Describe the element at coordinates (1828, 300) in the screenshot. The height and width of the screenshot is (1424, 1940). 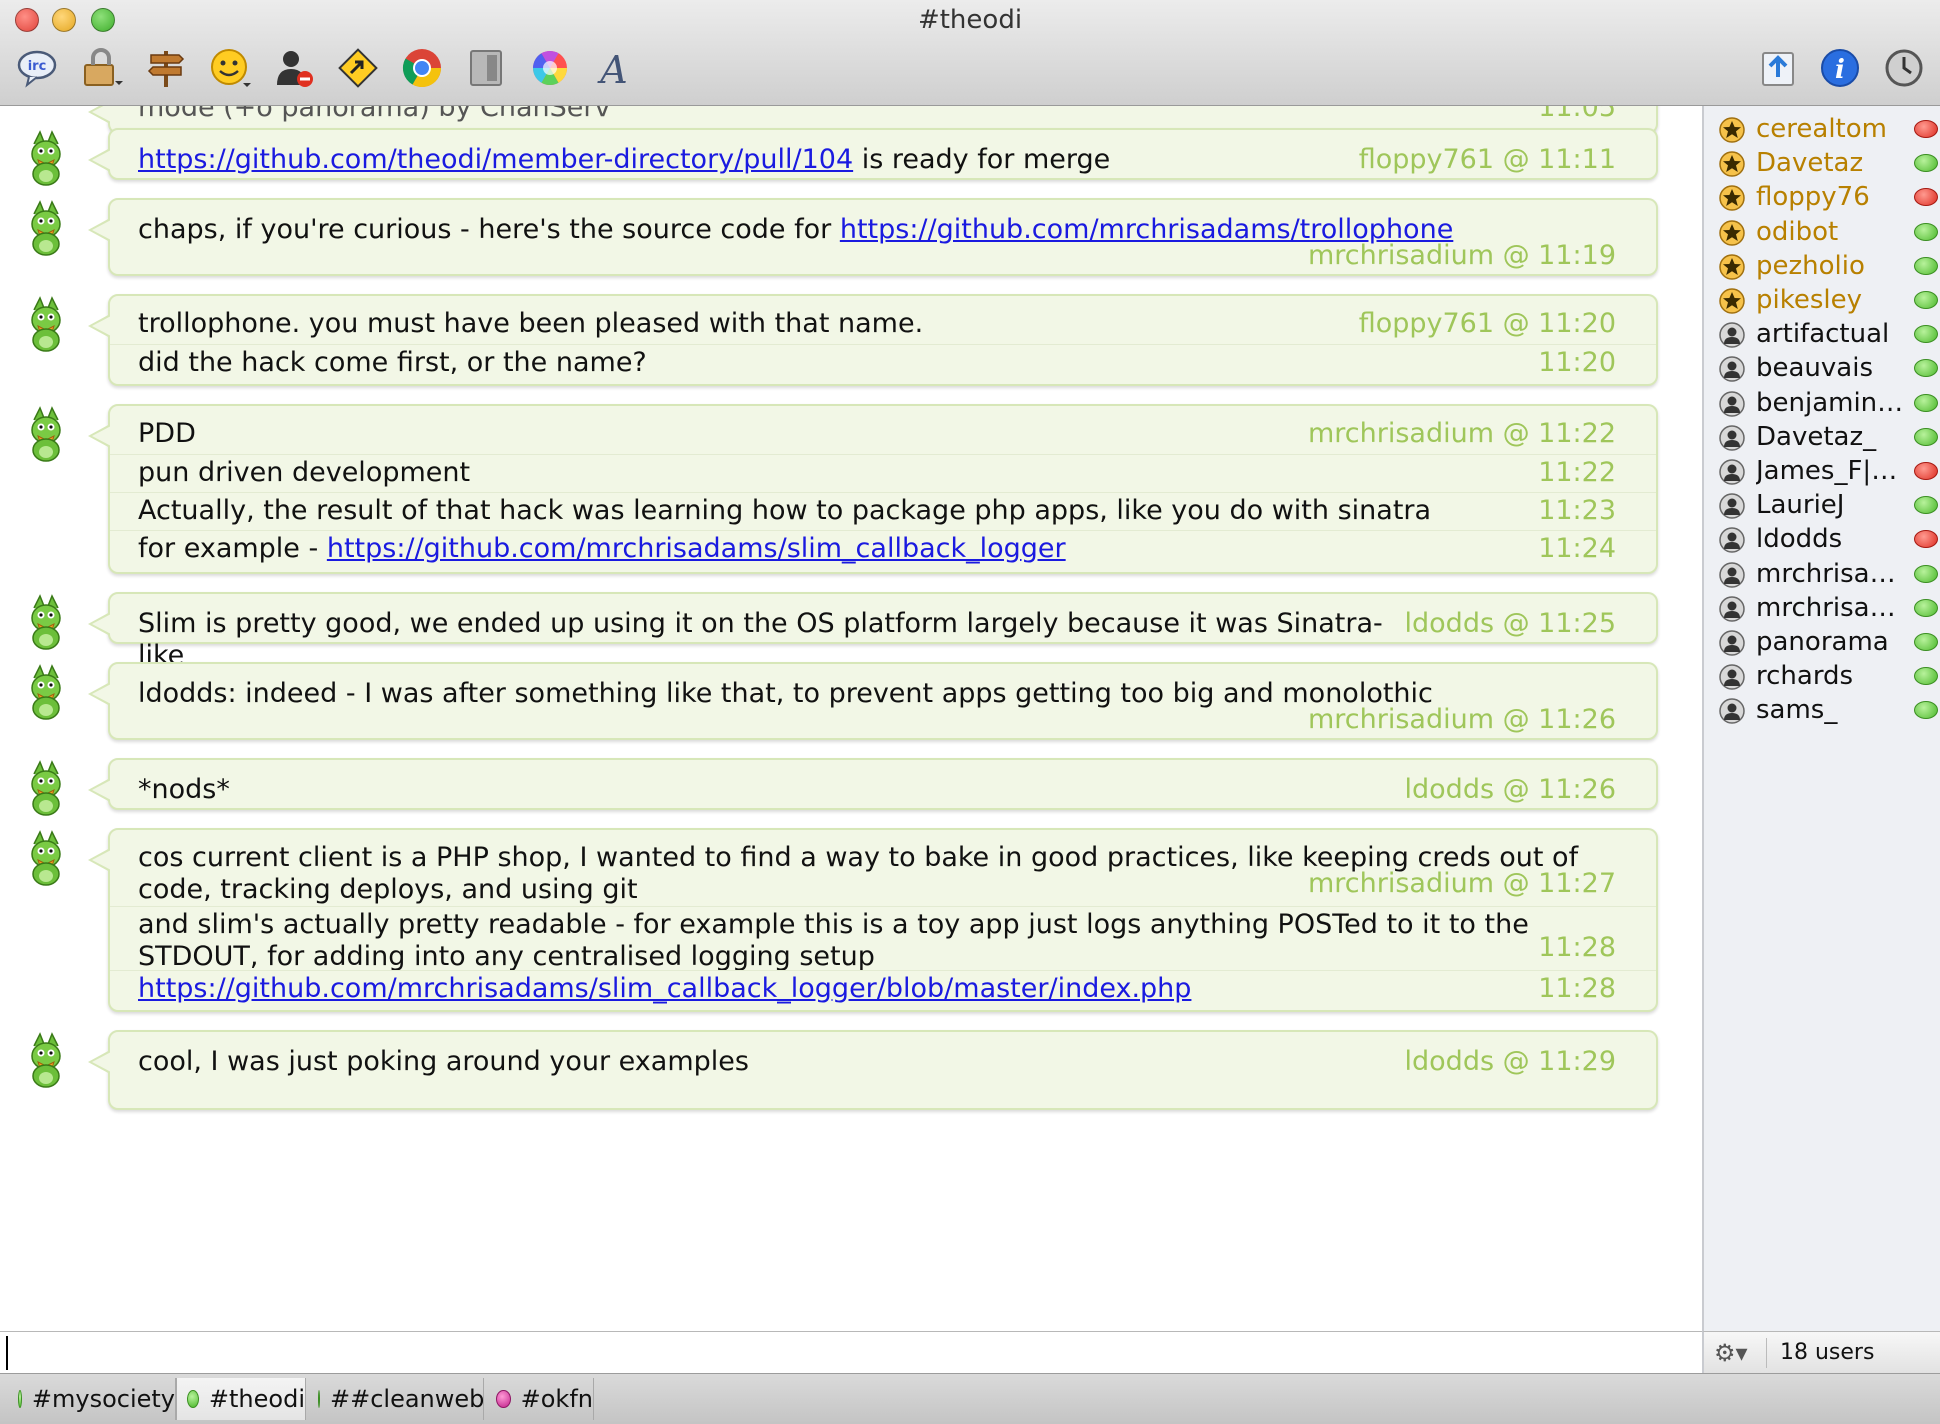
I see `user-list-item: pikesley` at that location.